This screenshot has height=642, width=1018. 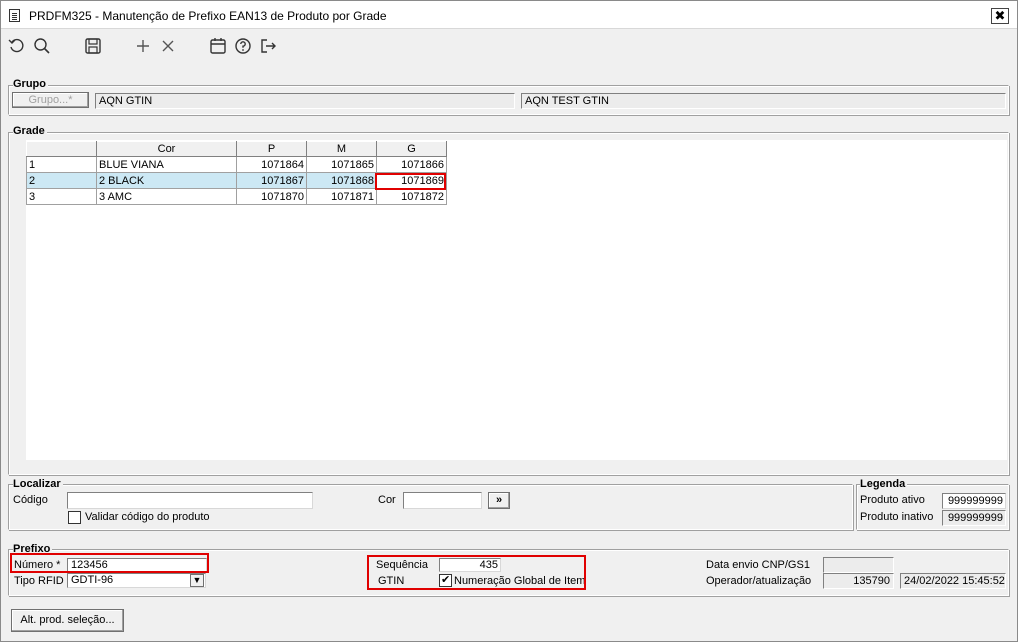 I want to click on cell-m: 1071871, so click(x=341, y=196).